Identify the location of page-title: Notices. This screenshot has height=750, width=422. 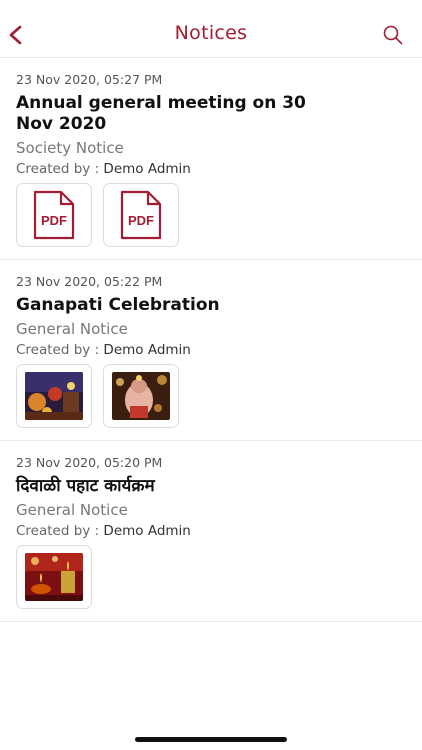
(211, 33).